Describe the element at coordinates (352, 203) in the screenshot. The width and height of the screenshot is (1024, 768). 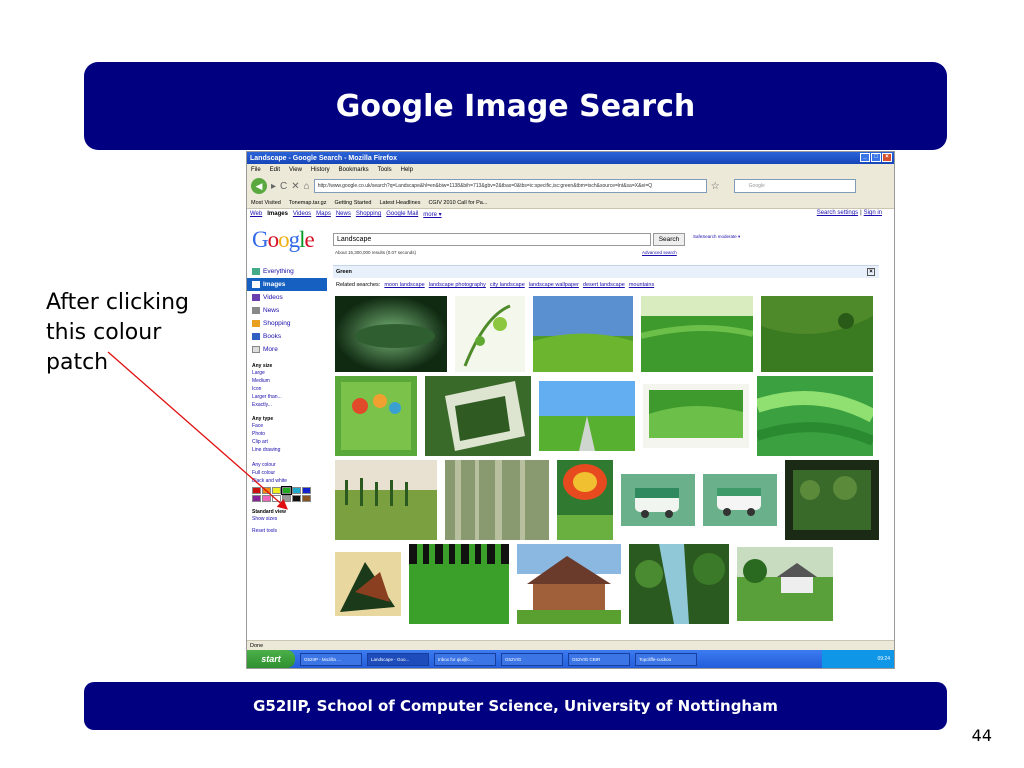
I see `bookmark-item: Getting Started` at that location.